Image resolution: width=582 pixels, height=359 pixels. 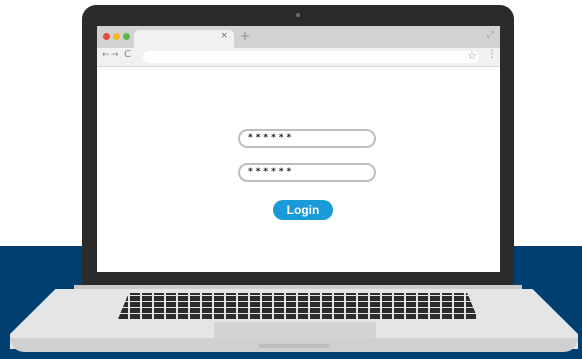 What do you see at coordinates (492, 54) in the screenshot?
I see `browser-menu-icon: ⋮` at bounding box center [492, 54].